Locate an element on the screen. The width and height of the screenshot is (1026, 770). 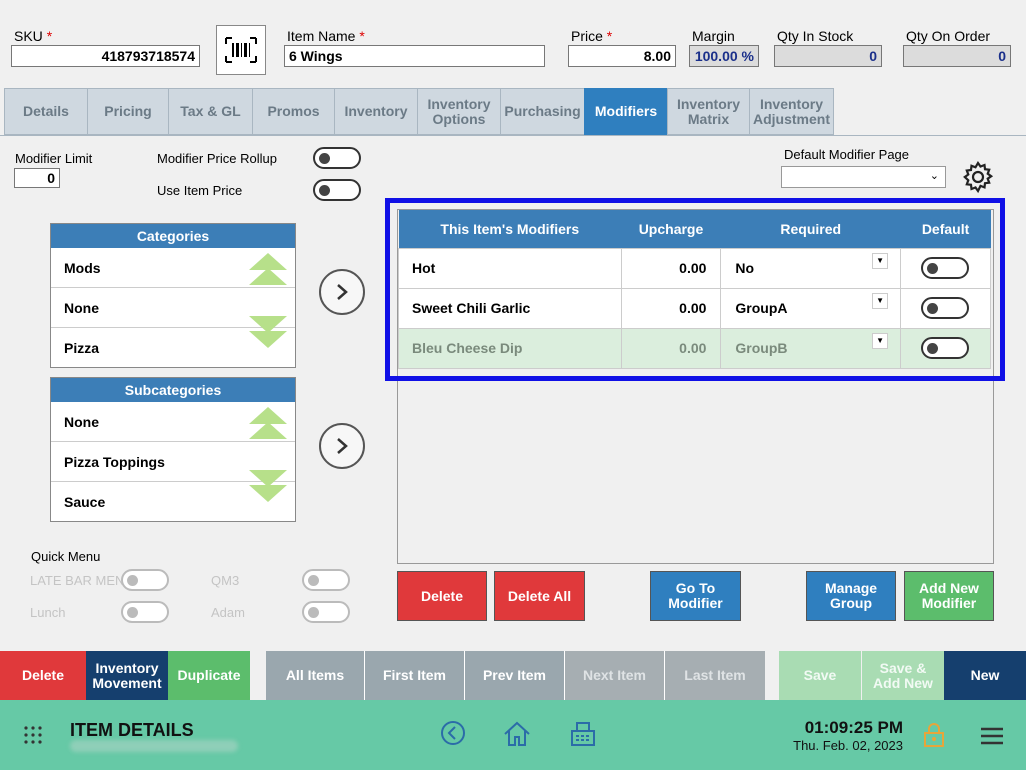
sku-label: SKU * is located at coordinates (33, 36).